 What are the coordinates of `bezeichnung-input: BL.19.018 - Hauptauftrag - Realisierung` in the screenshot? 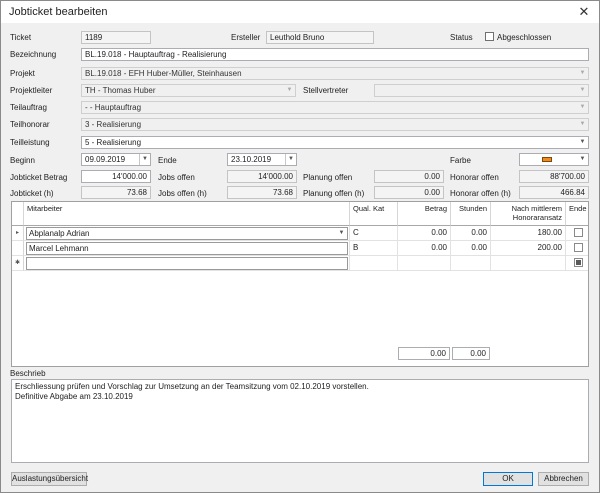 It's located at (335, 54).